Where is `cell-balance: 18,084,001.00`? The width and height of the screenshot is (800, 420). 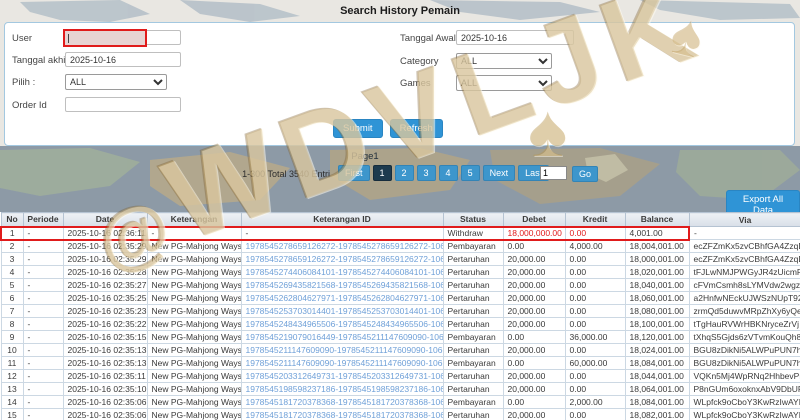 cell-balance: 18,084,001.00 is located at coordinates (657, 363).